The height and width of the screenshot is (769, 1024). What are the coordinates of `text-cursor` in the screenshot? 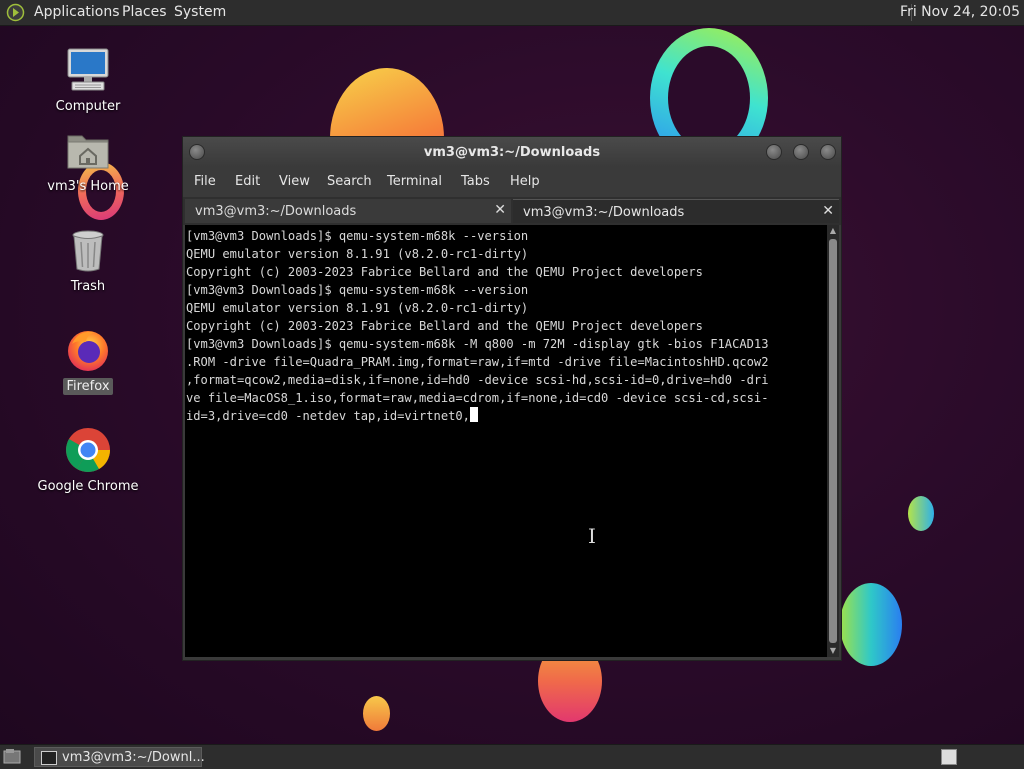 It's located at (473, 414).